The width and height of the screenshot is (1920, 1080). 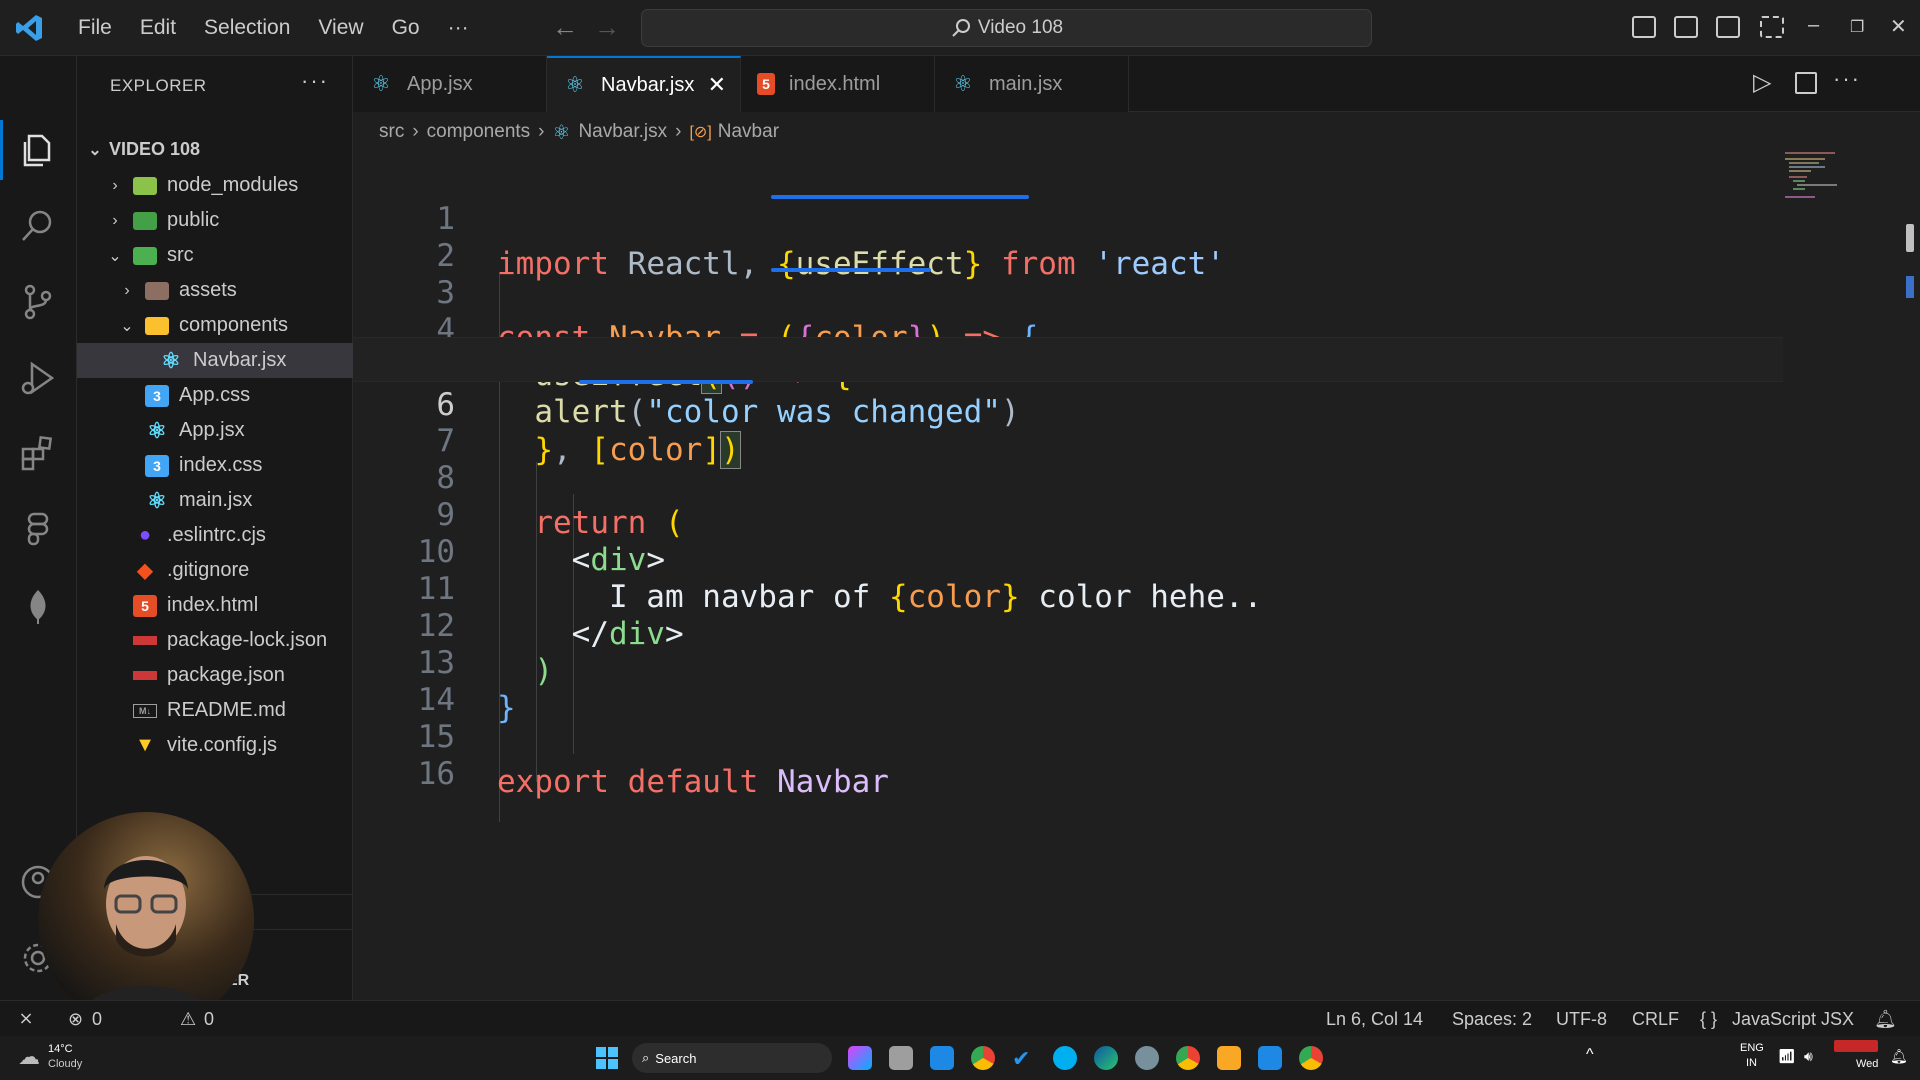 I want to click on command-center-search: Video 108, so click(x=1006, y=28).